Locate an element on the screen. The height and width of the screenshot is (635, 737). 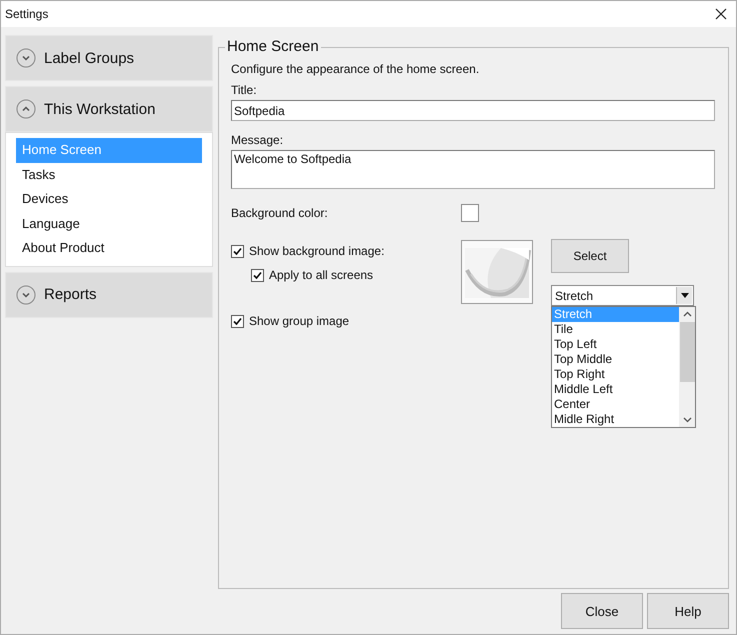
caret-icon is located at coordinates (684, 295).